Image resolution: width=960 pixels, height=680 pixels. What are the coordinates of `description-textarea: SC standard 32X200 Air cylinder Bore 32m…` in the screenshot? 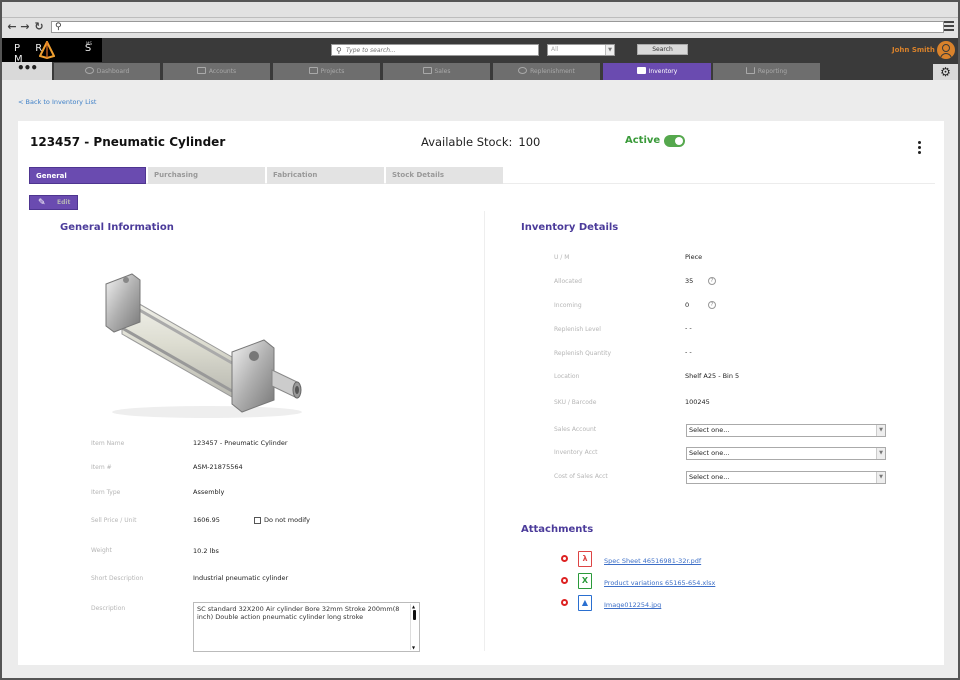 It's located at (306, 627).